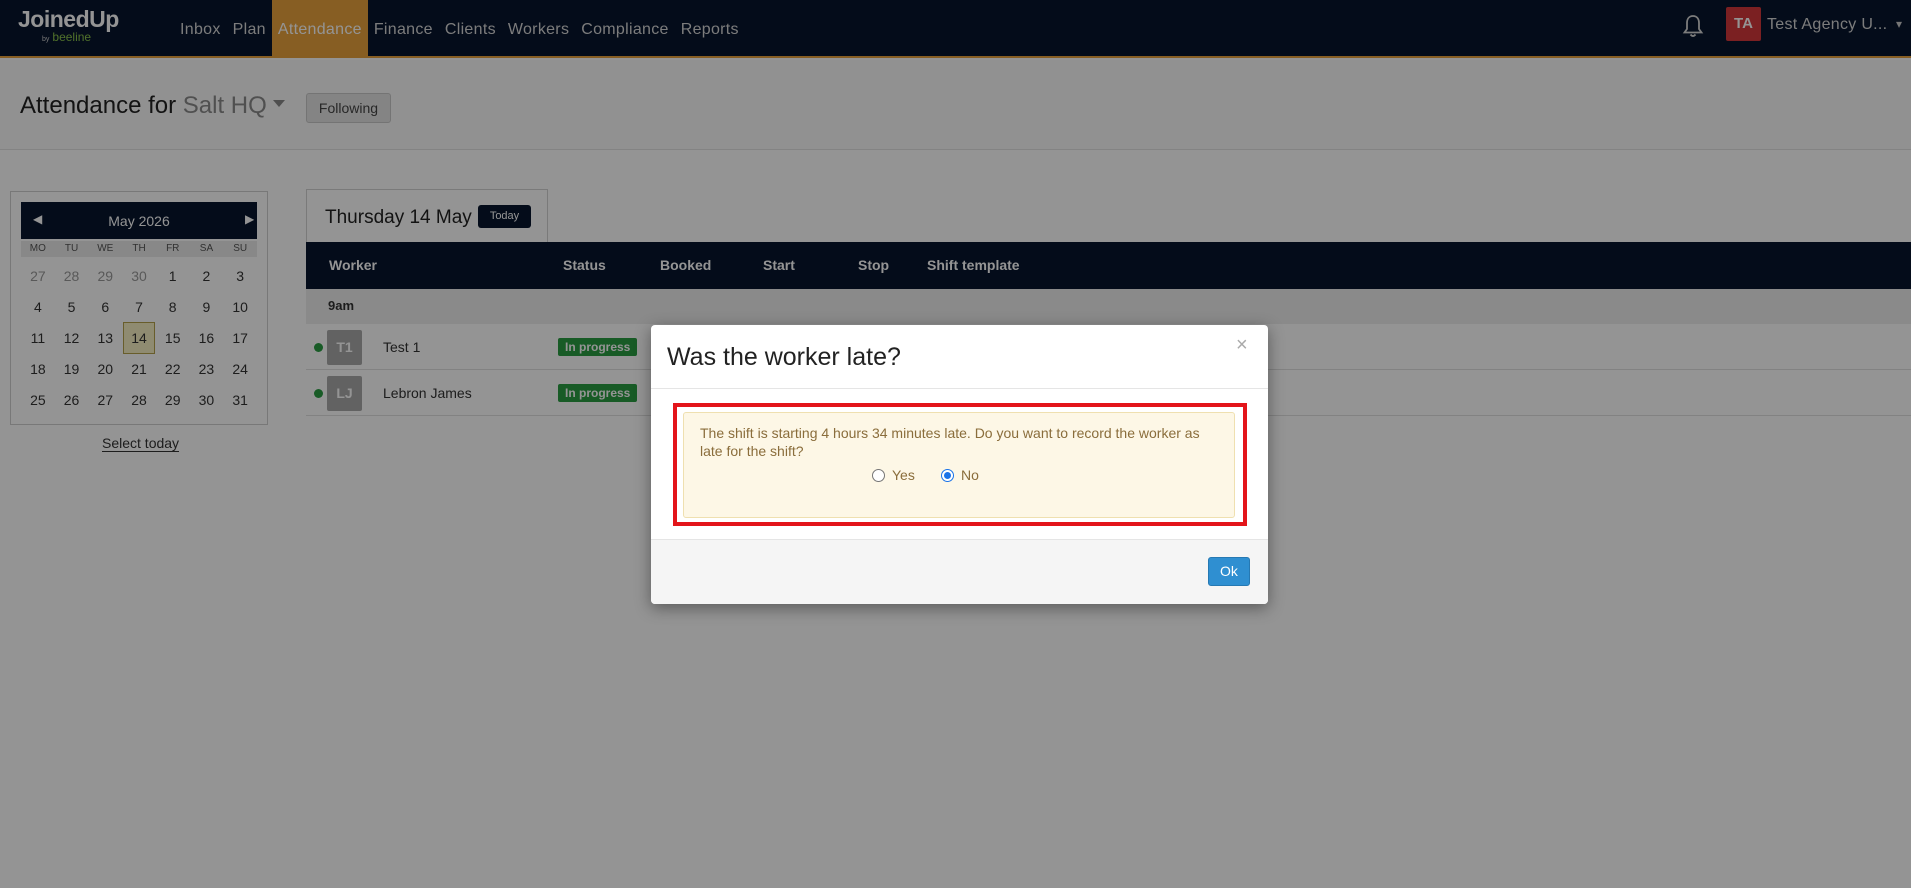  Describe the element at coordinates (959, 388) in the screenshot. I see `dialog-divider` at that location.